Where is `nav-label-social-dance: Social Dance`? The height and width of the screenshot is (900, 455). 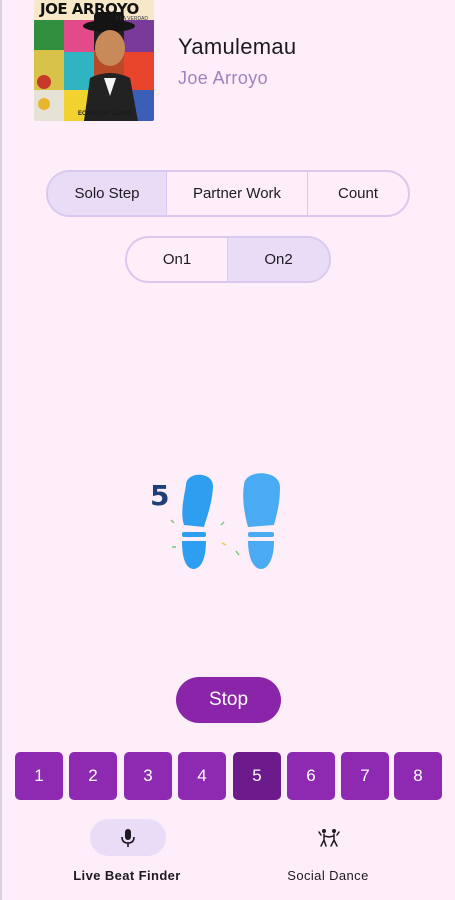 nav-label-social-dance: Social Dance is located at coordinates (328, 875).